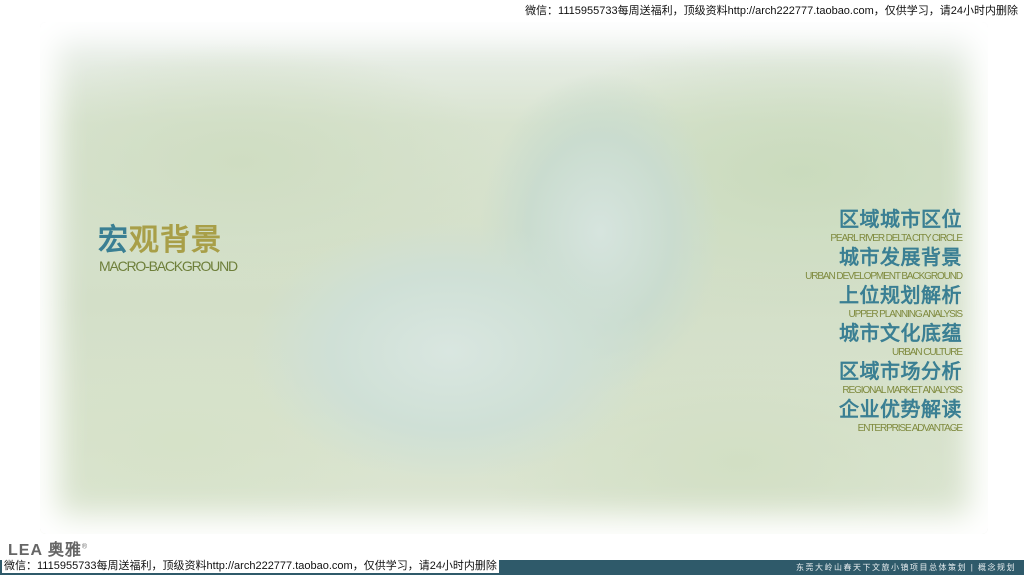 The height and width of the screenshot is (575, 1024). Describe the element at coordinates (900, 334) in the screenshot. I see `menu-item-title: 城市文化底蕴` at that location.